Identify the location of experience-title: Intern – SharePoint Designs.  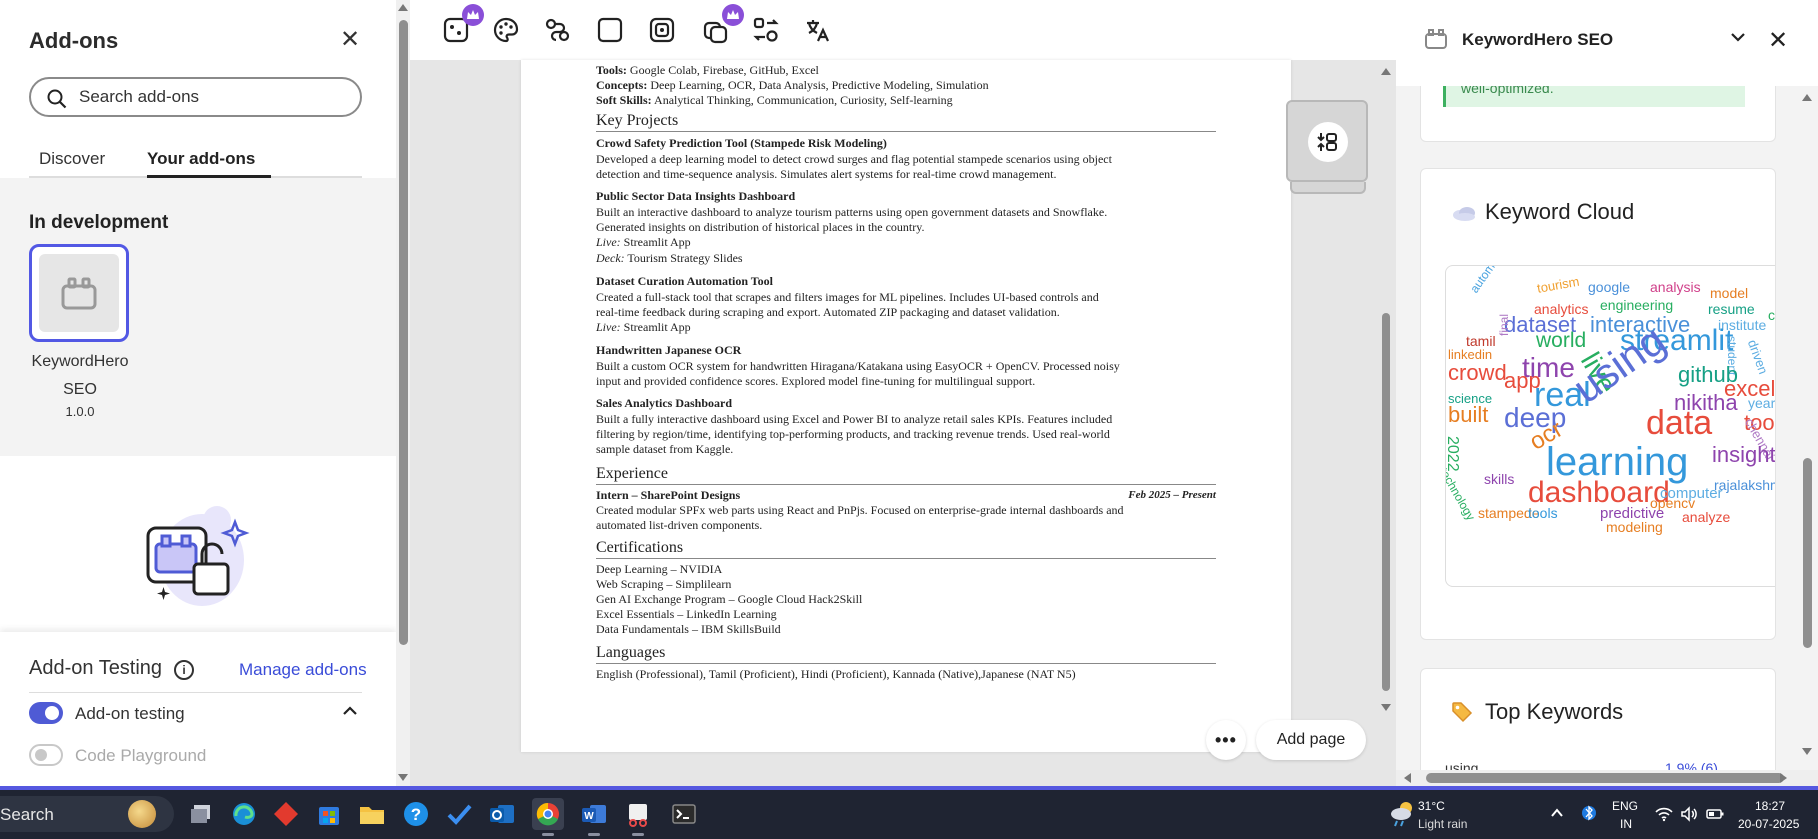
(668, 495).